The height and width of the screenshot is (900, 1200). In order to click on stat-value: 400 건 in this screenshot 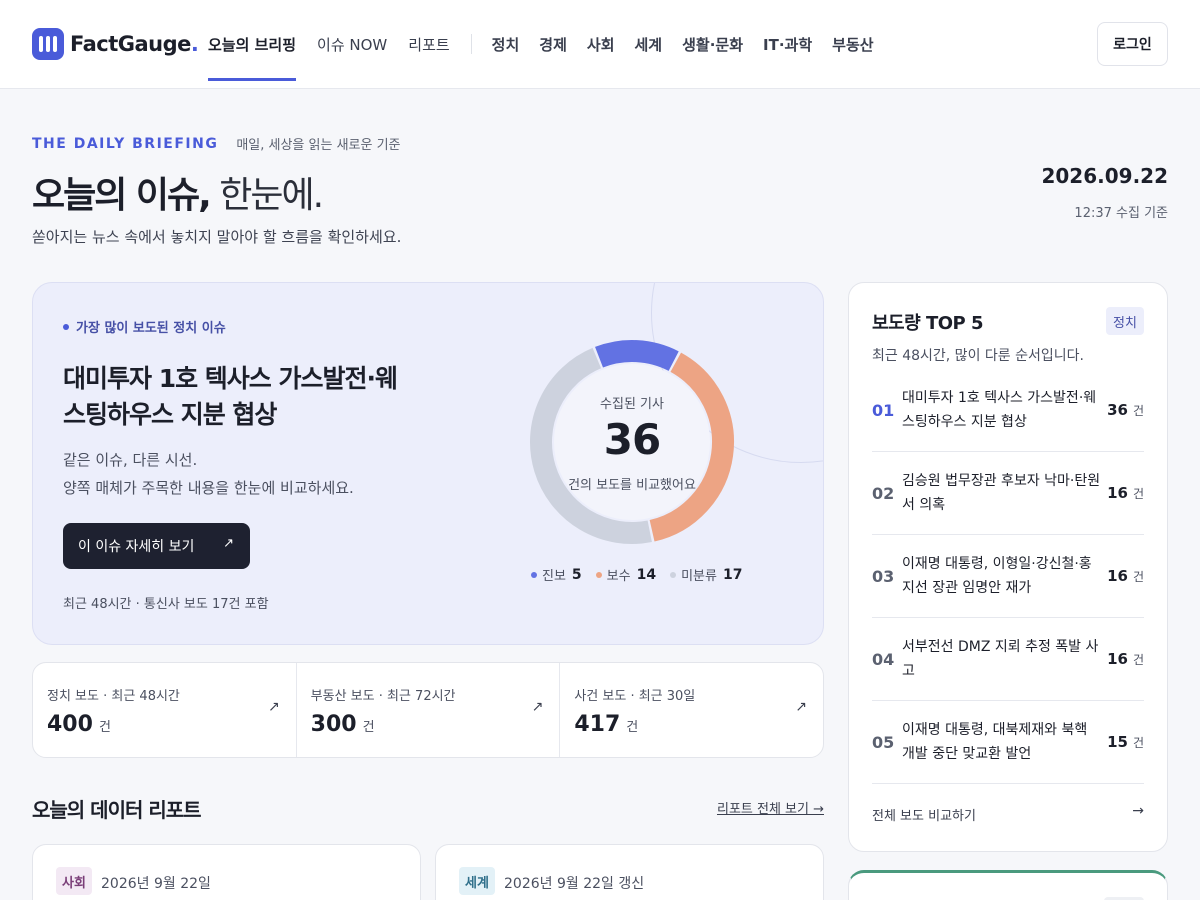, I will do `click(171, 724)`.